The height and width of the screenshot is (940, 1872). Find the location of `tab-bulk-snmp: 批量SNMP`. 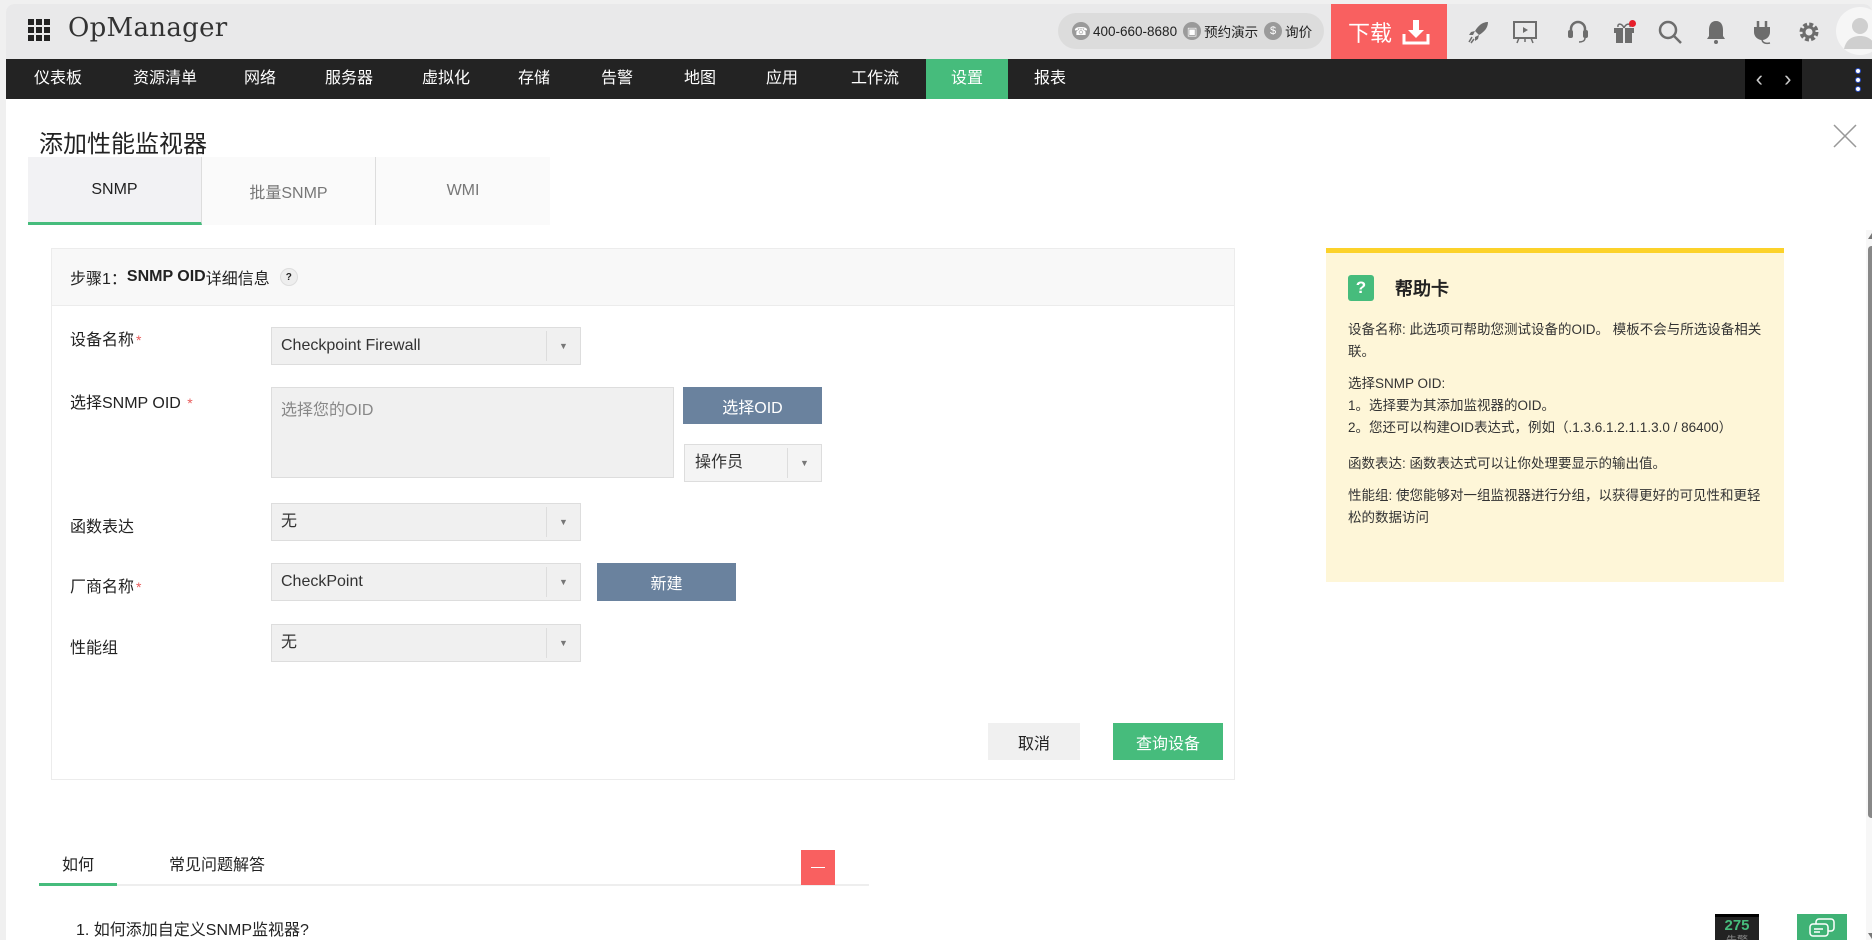

tab-bulk-snmp: 批量SNMP is located at coordinates (289, 191).